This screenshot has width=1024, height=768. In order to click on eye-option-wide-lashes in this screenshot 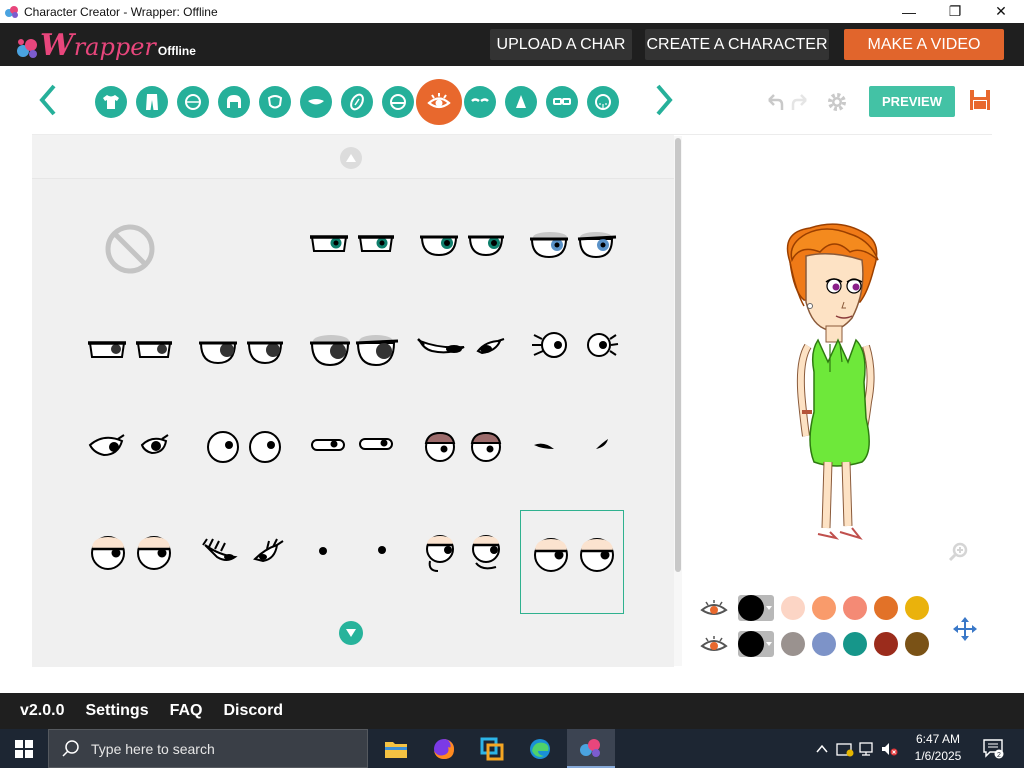, I will do `click(572, 353)`.